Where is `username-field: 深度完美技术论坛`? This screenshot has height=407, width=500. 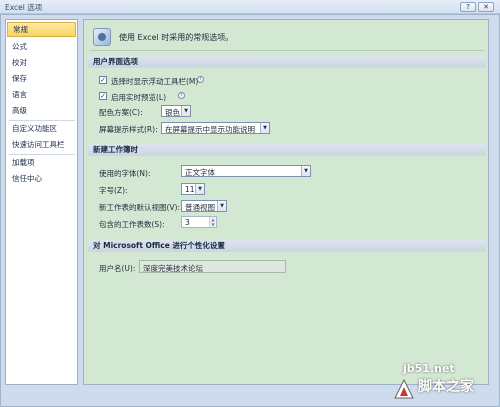 username-field: 深度完美技术论坛 is located at coordinates (212, 266).